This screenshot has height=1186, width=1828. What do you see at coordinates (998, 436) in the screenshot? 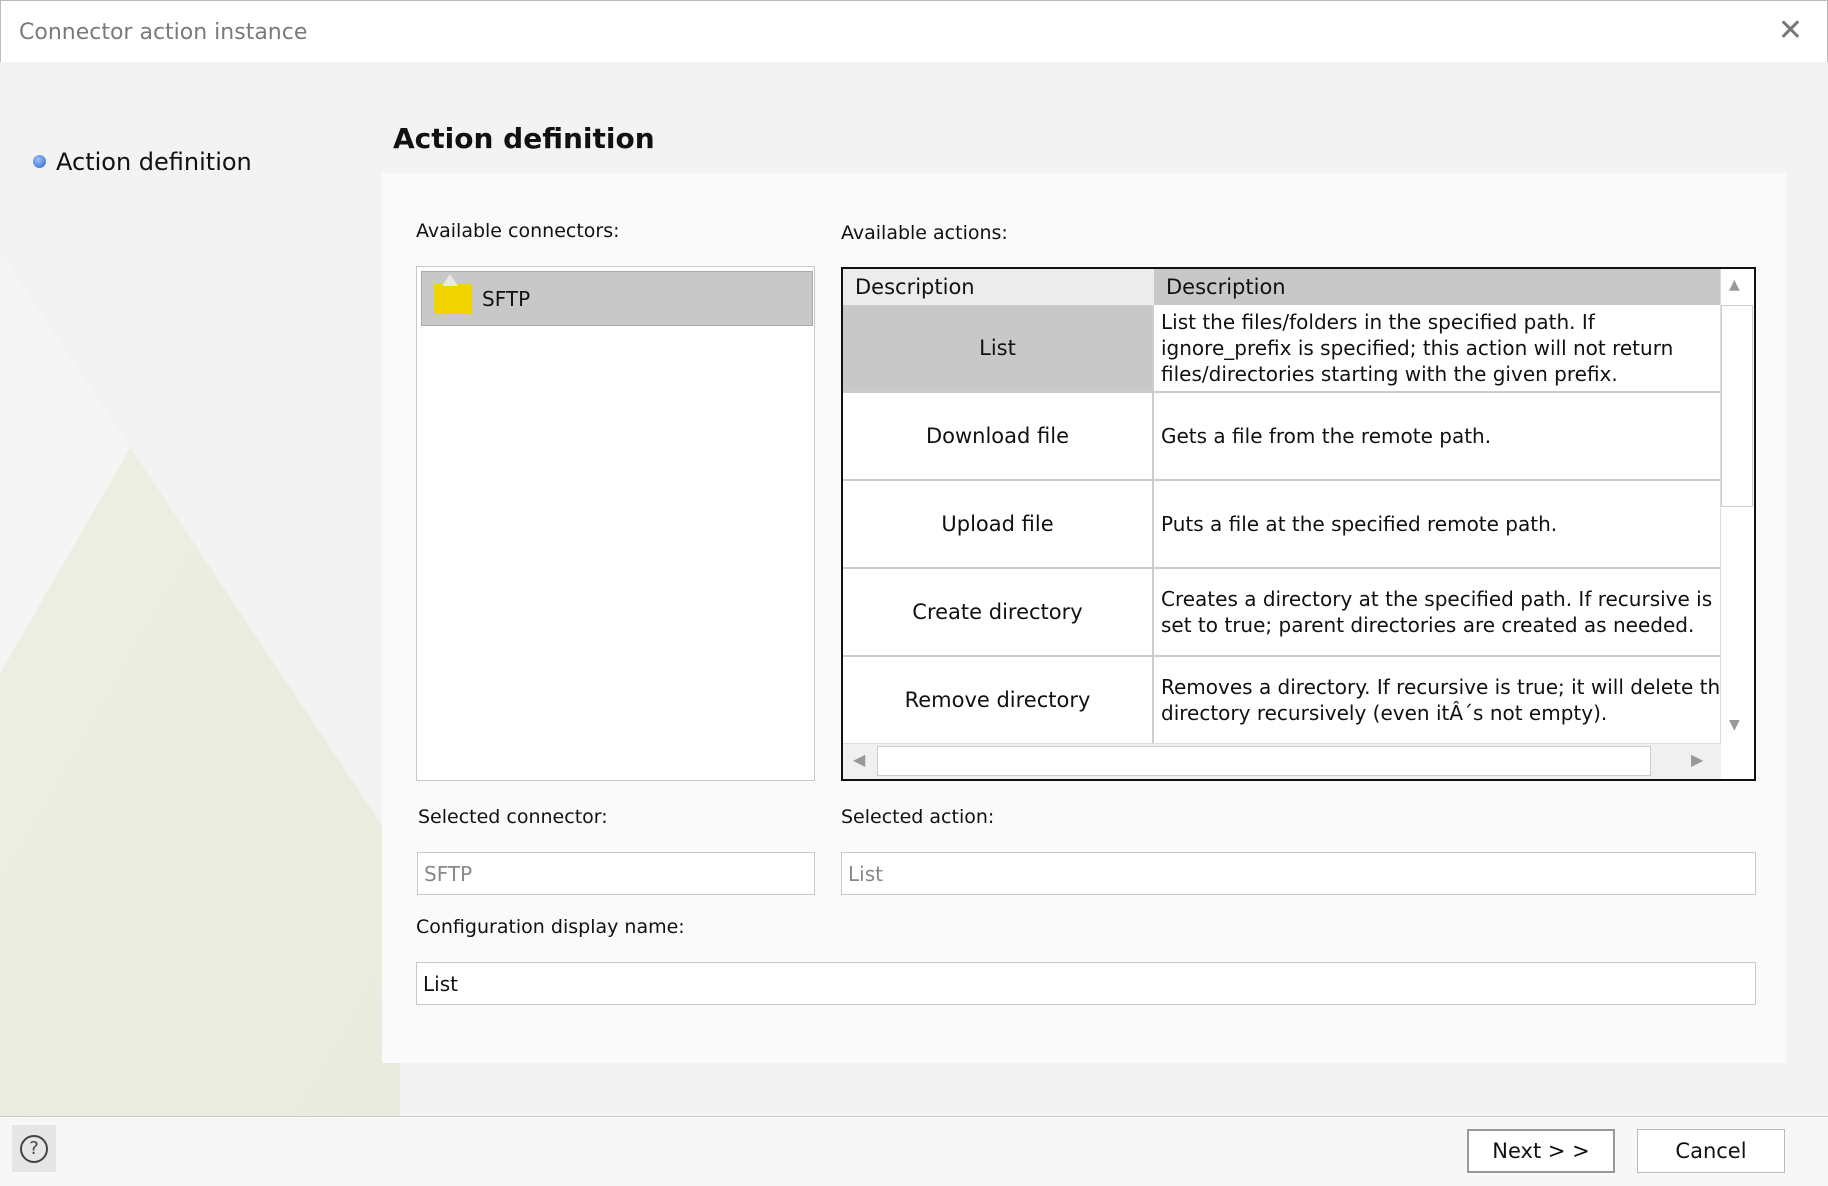
I see `action-name: Download file` at bounding box center [998, 436].